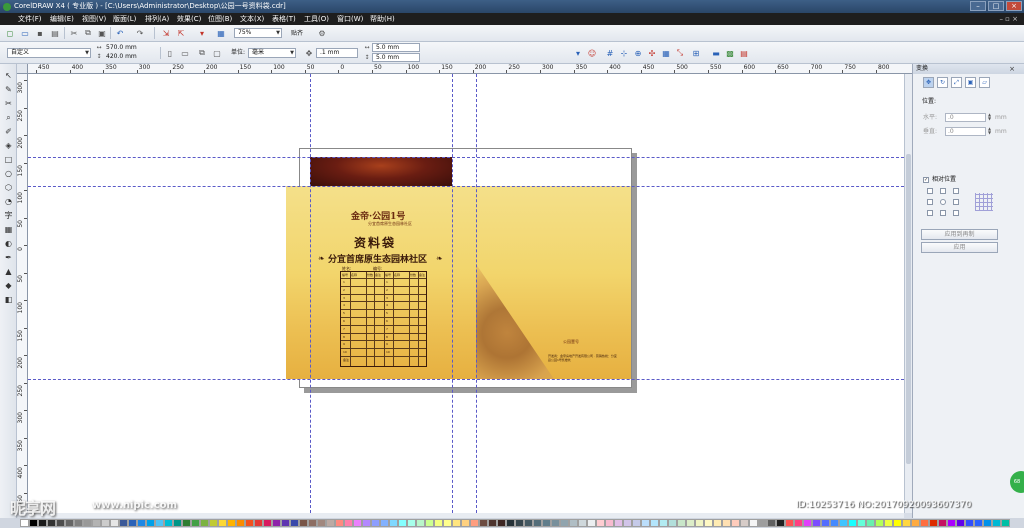 The image size is (1024, 528). What do you see at coordinates (220, 19) in the screenshot?
I see `menu-bitmaps: 位图(B)` at bounding box center [220, 19].